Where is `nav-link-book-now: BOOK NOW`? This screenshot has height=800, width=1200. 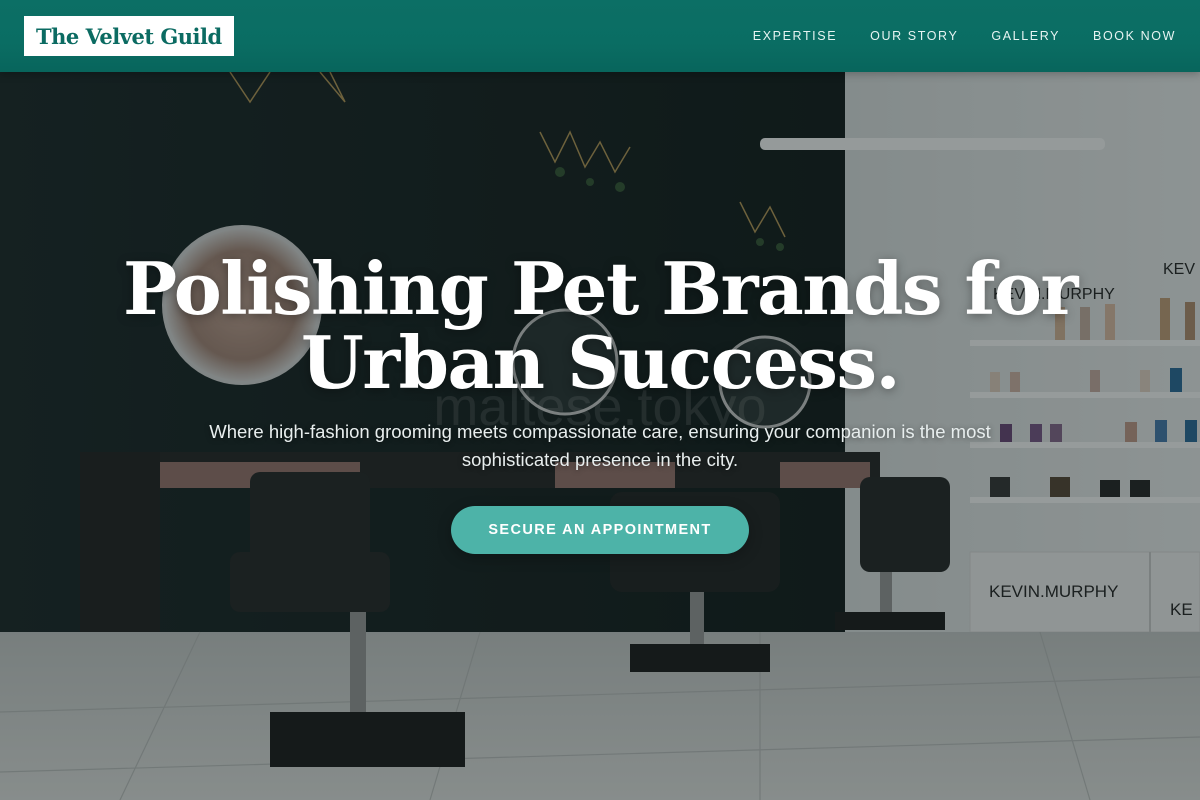
nav-link-book-now: BOOK NOW is located at coordinates (1134, 36).